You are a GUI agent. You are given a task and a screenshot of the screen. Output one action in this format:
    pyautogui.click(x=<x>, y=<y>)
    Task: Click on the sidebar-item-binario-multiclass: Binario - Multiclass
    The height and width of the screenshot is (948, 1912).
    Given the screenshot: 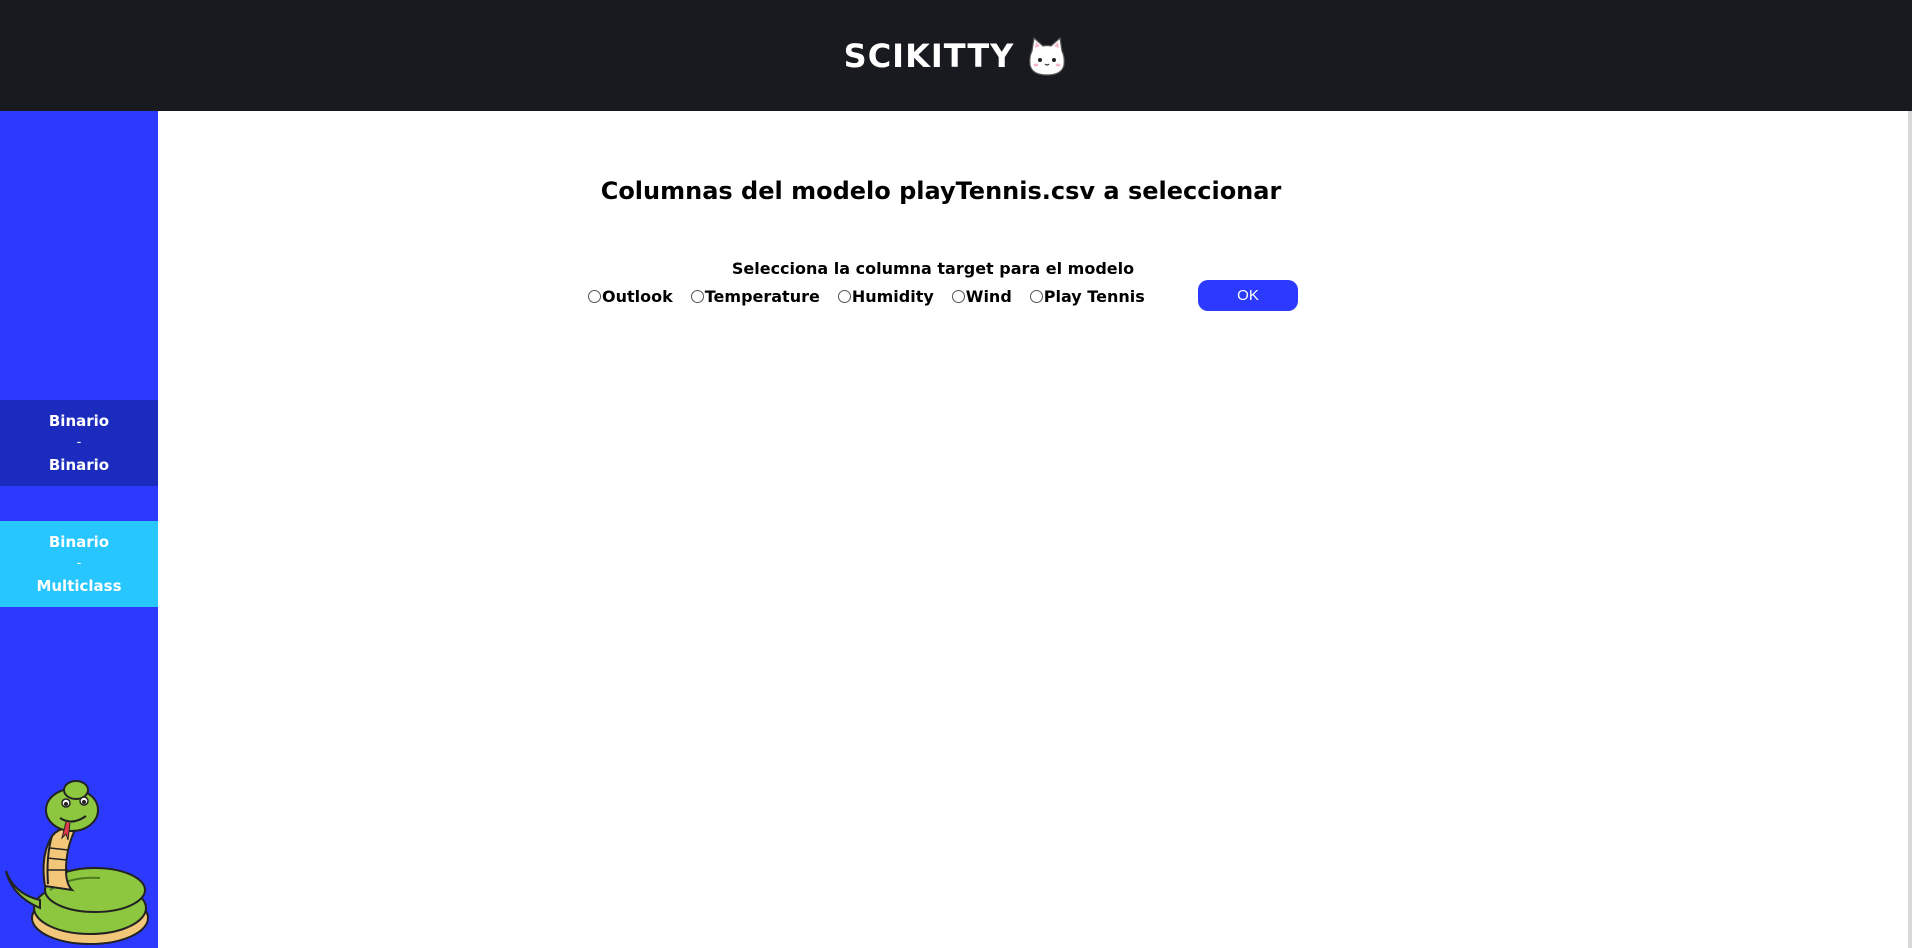 What is the action you would take?
    pyautogui.click(x=79, y=564)
    